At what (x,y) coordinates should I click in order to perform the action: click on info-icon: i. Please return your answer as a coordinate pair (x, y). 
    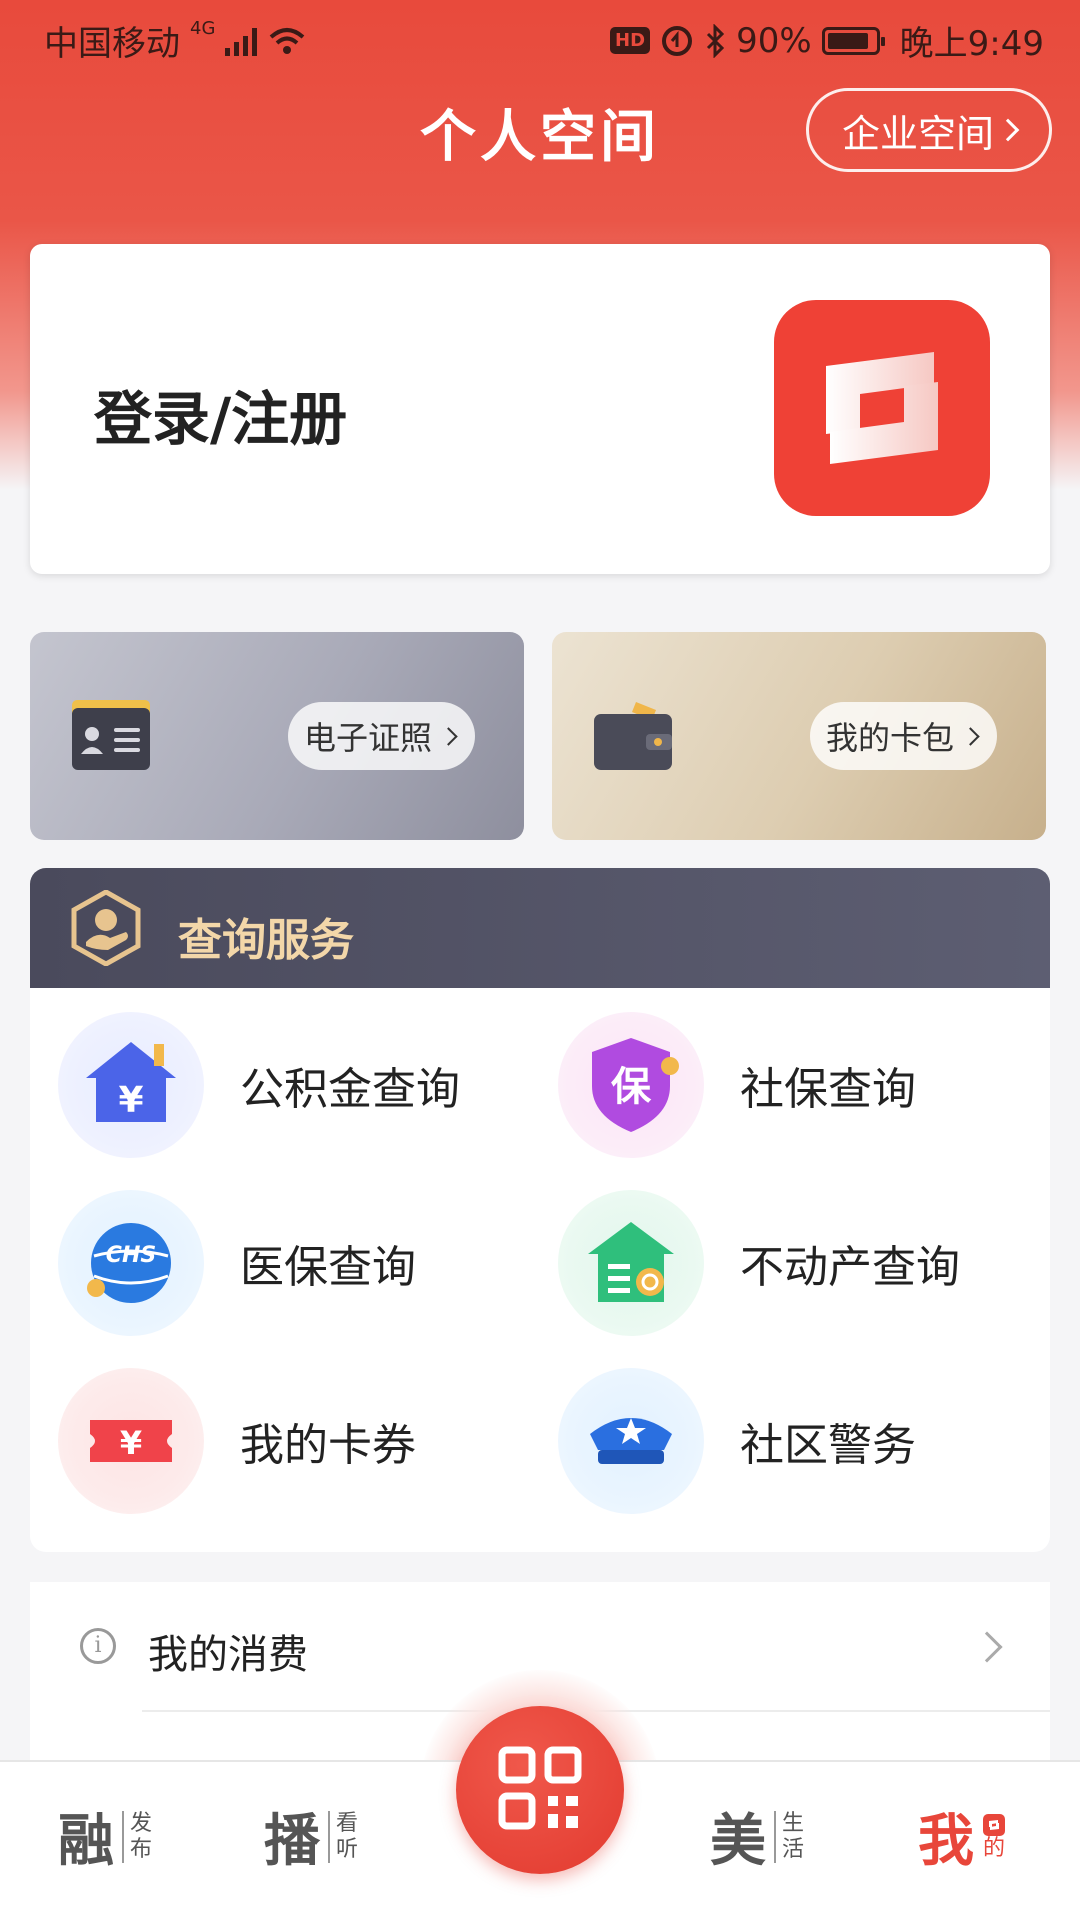
    Looking at the image, I should click on (98, 1646).